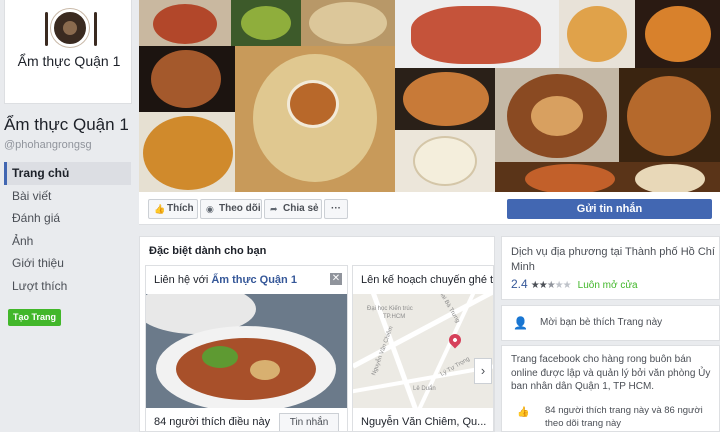  I want to click on like-button: 👍 Thích, so click(173, 209).